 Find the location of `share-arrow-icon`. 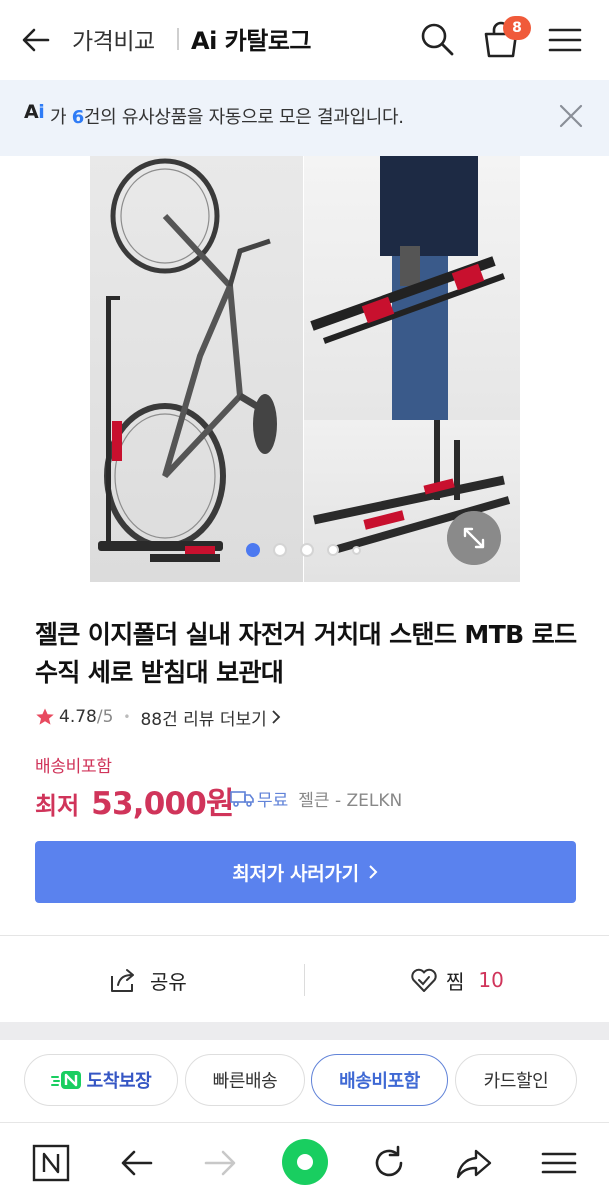

share-arrow-icon is located at coordinates (474, 1163).